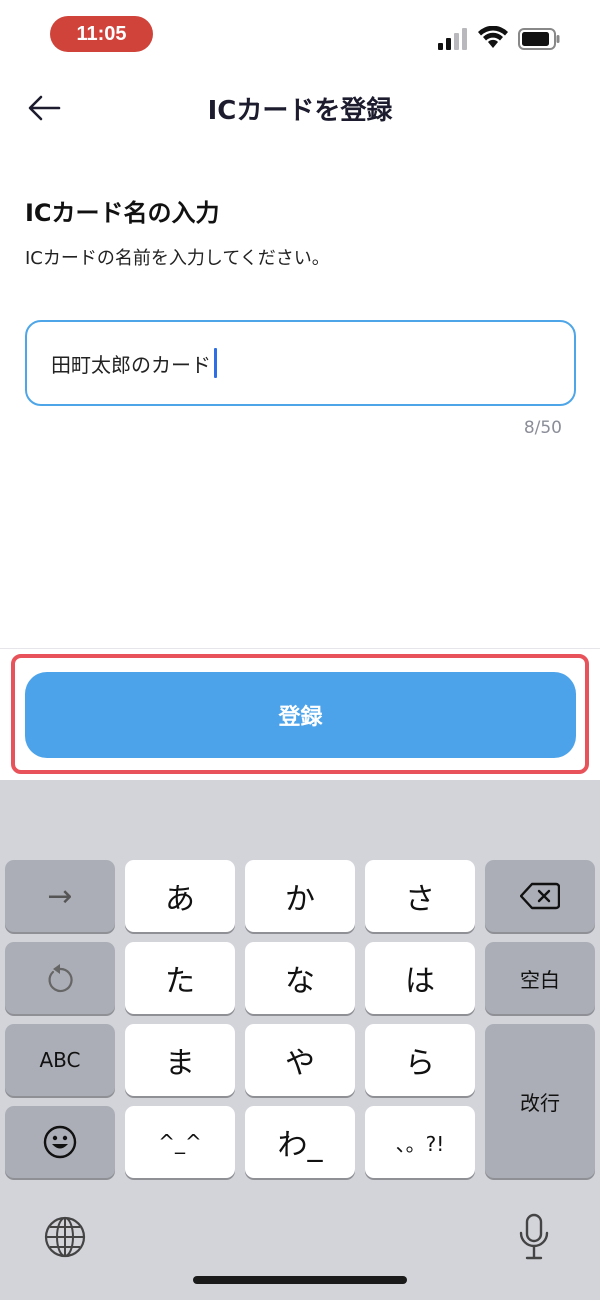  I want to click on register-button-area: 登録, so click(300, 714).